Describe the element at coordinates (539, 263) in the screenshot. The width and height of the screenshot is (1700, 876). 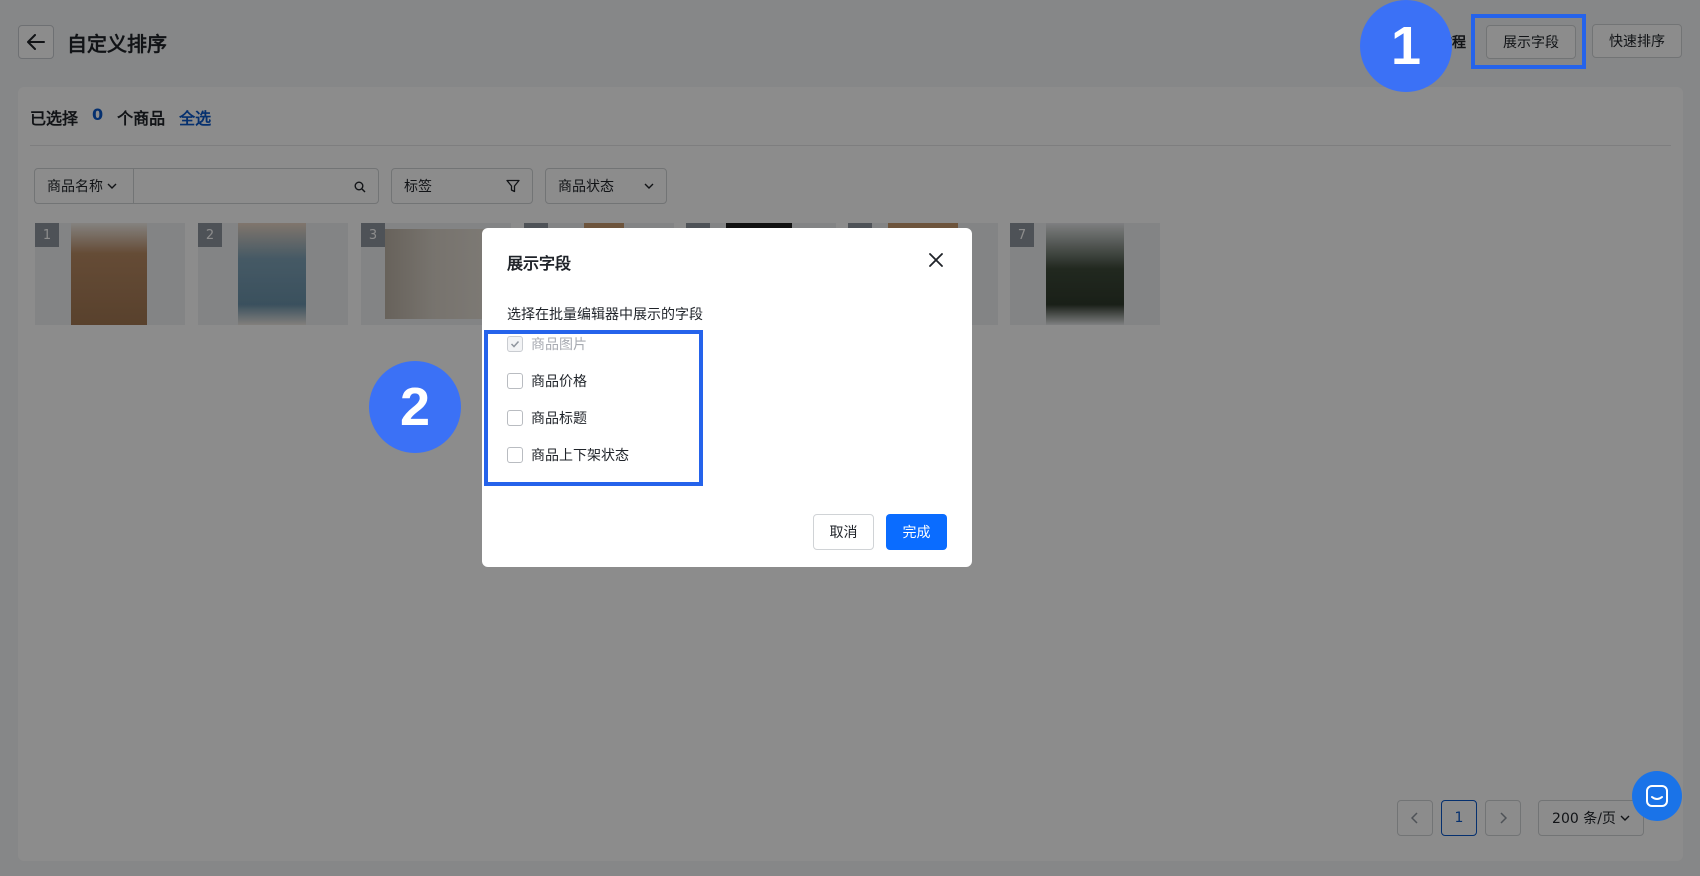
I see `dialog-title: 展示字段` at that location.